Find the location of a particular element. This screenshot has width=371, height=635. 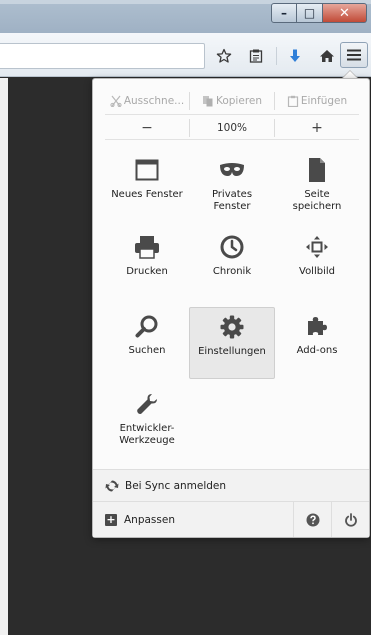

window-titlebar: – □ ✕ is located at coordinates (185, 16).